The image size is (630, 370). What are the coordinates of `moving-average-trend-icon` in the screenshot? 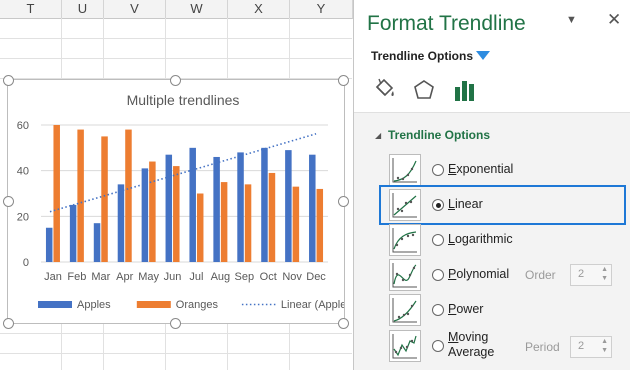 It's located at (405, 346).